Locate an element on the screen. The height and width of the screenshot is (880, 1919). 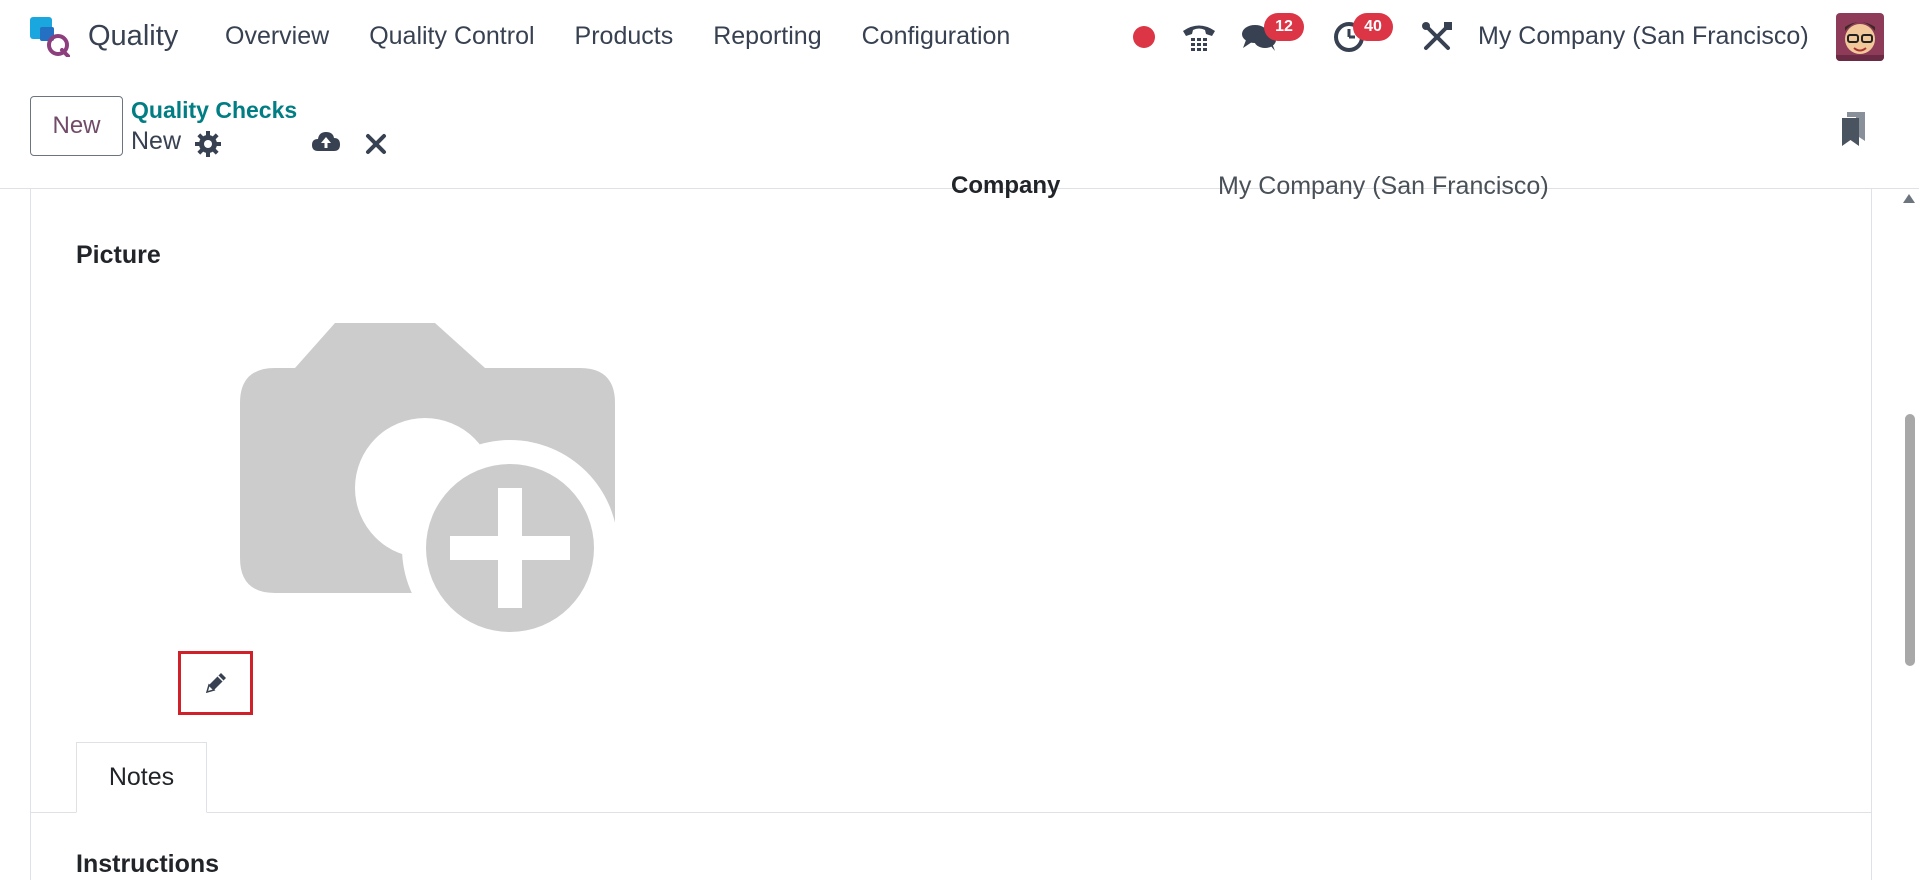
phone-icon is located at coordinates (1199, 37).